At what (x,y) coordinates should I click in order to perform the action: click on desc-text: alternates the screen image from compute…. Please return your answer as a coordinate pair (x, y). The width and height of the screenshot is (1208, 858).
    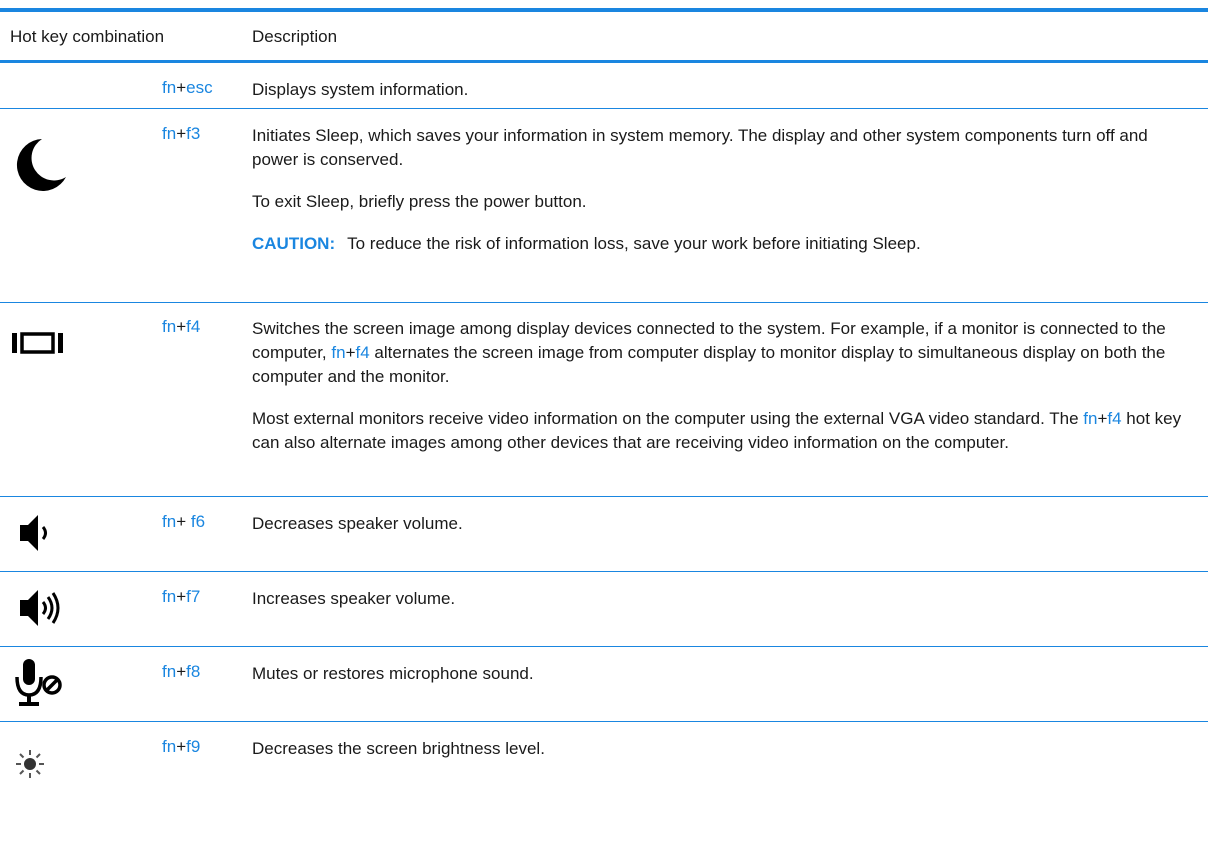
    Looking at the image, I should click on (709, 364).